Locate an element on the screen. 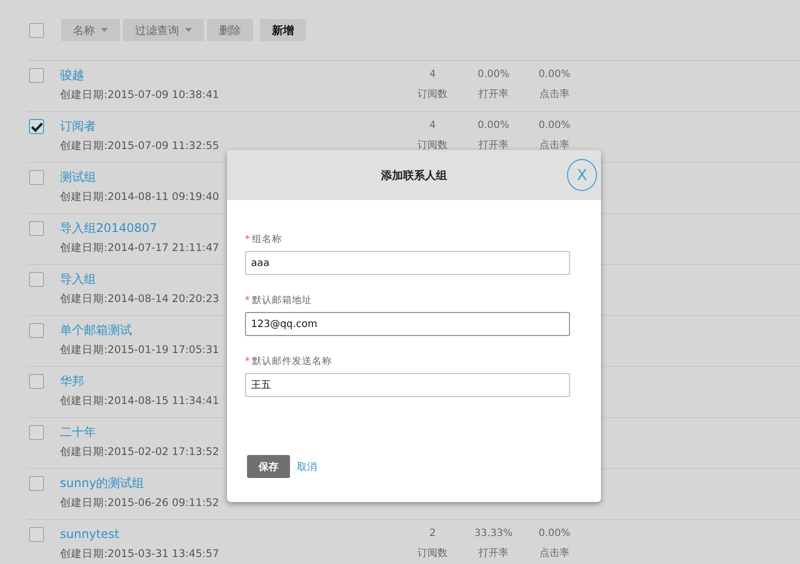 This screenshot has height=564, width=800. created-date: 创建日期:2015-03-31 13:45:57 is located at coordinates (140, 554).